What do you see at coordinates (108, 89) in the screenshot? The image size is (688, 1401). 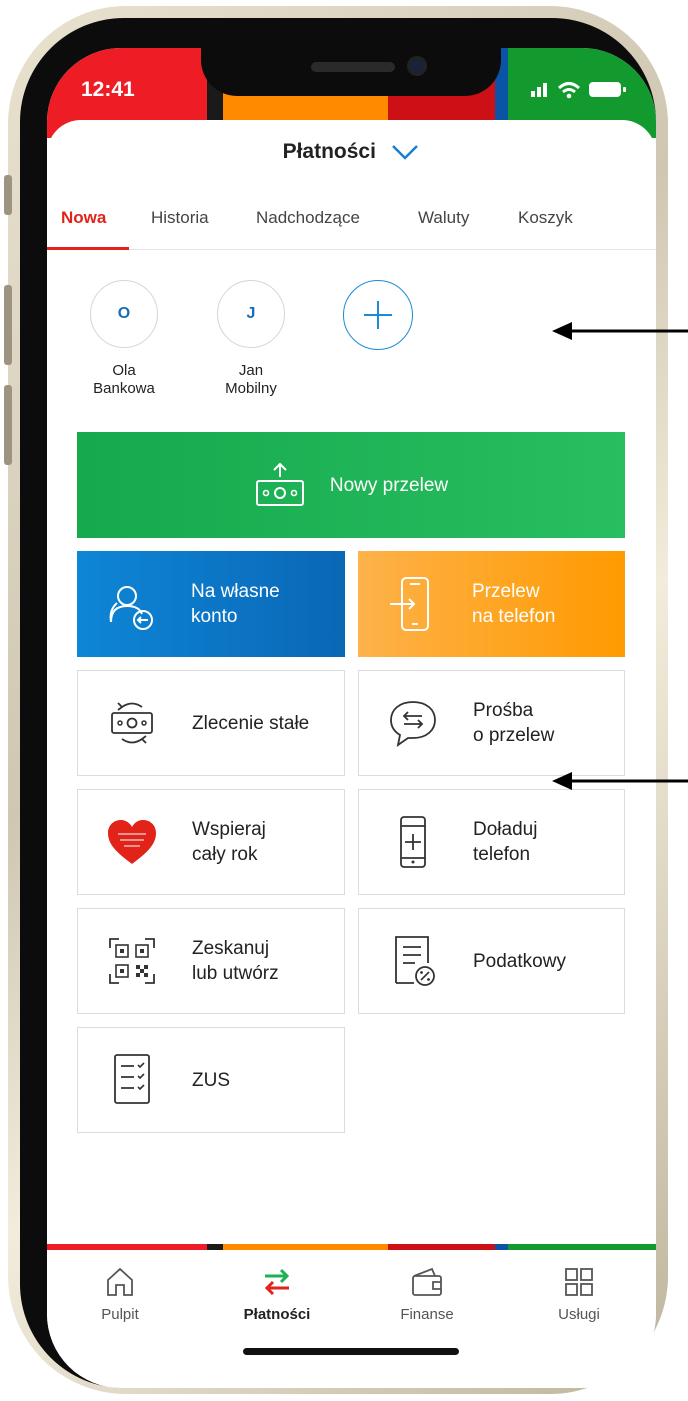 I see `status-time: 12:41` at bounding box center [108, 89].